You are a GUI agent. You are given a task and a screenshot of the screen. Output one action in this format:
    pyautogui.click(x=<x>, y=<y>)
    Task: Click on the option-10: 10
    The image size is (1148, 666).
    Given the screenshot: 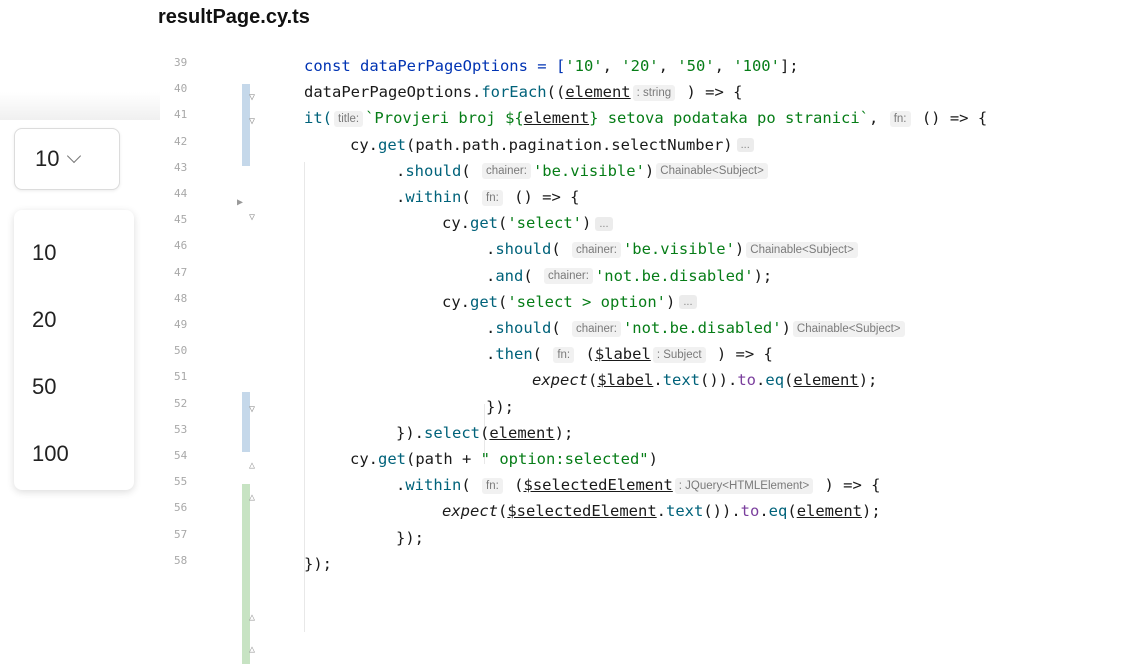 What is the action you would take?
    pyautogui.click(x=44, y=253)
    